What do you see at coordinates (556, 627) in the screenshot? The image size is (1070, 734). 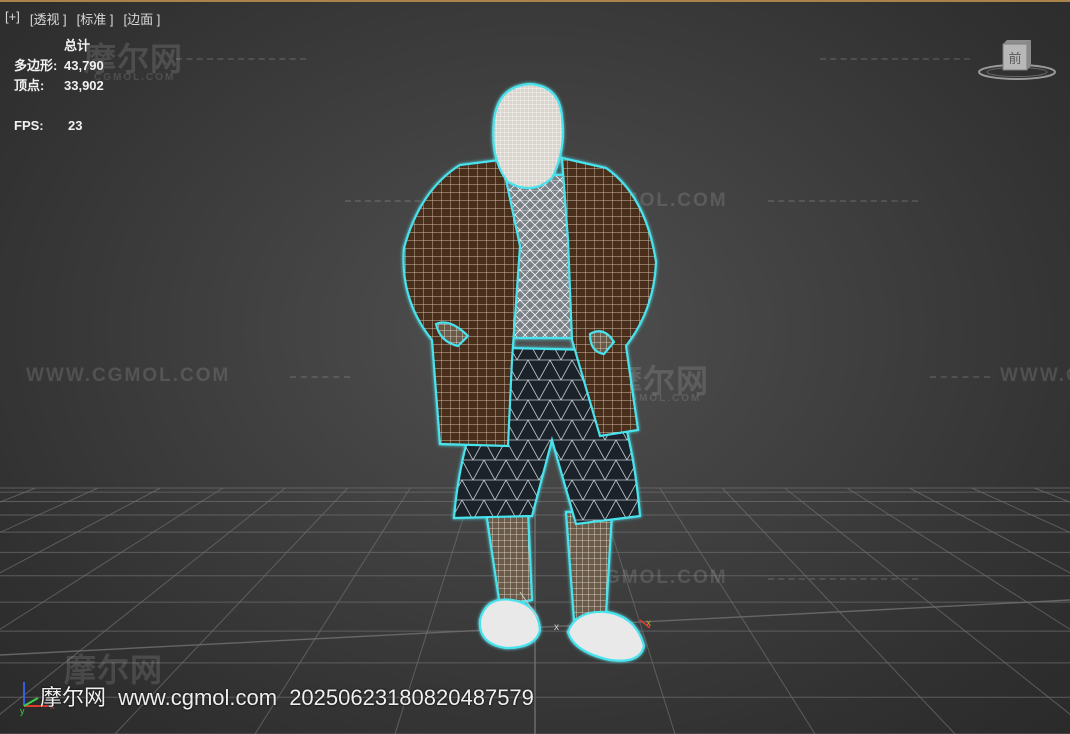 I see `svg-text: x` at bounding box center [556, 627].